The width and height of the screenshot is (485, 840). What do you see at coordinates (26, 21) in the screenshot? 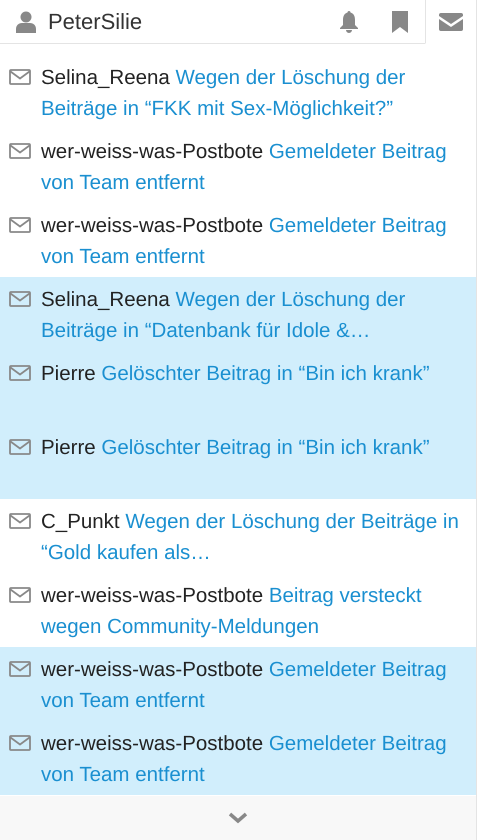
I see `user-icon` at bounding box center [26, 21].